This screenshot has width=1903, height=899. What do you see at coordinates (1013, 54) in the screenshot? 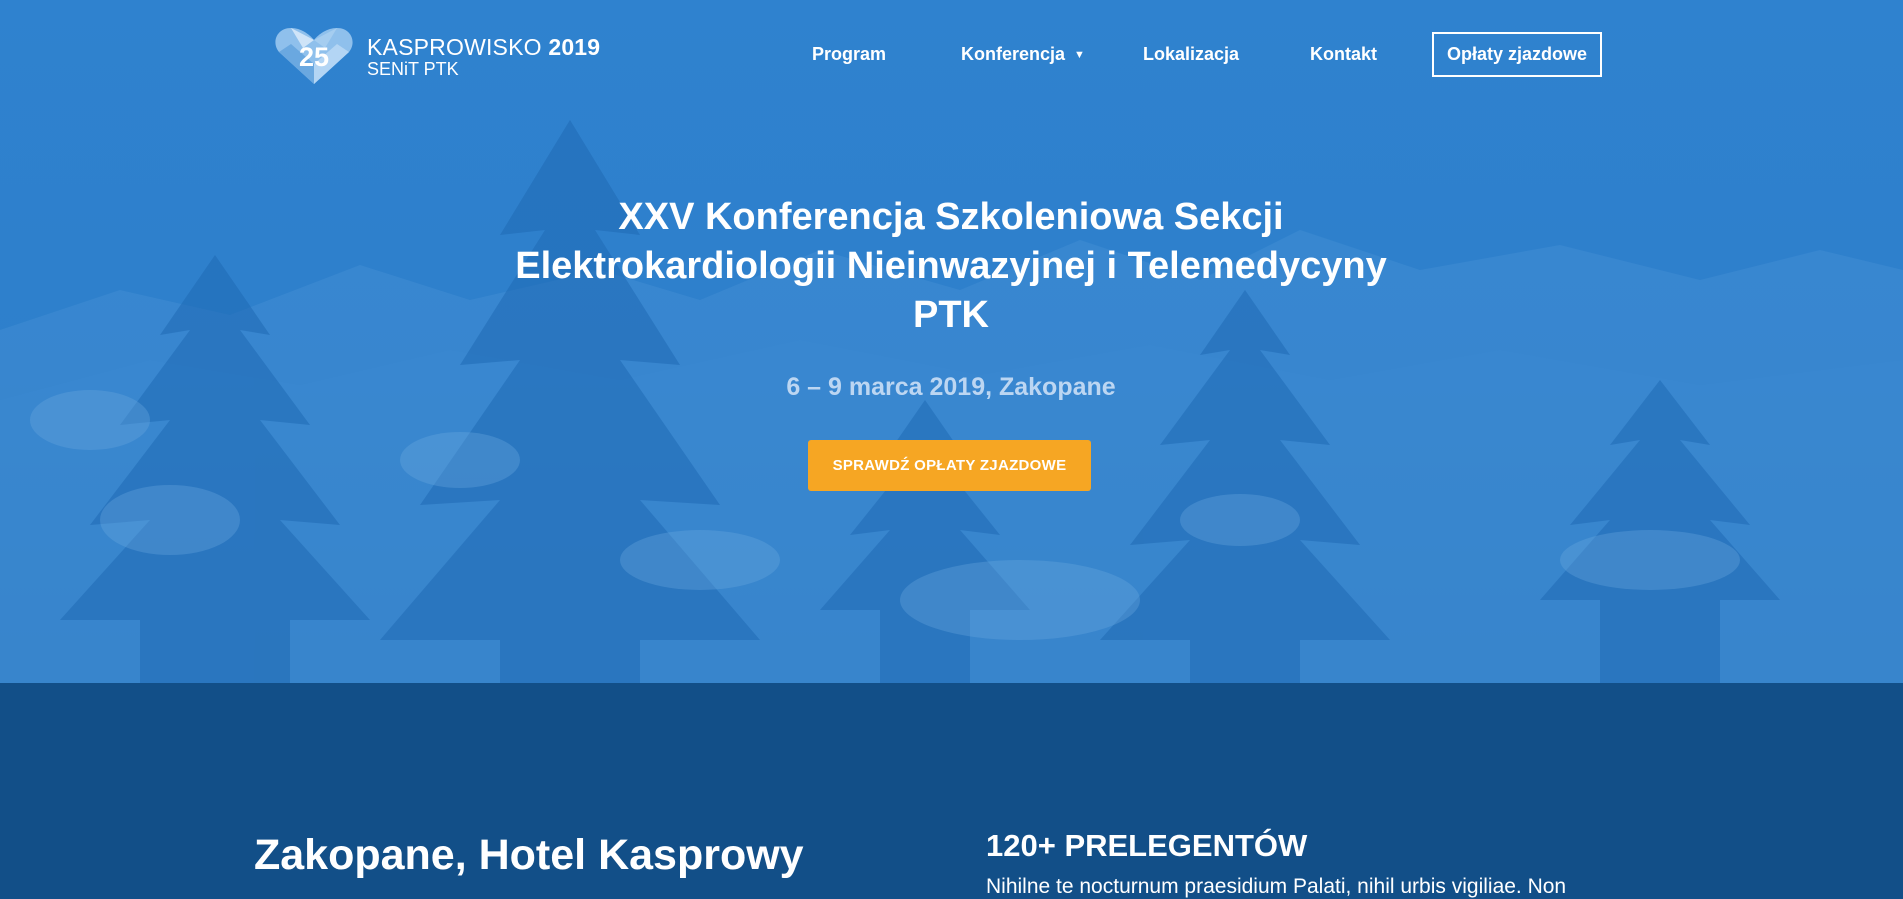
I see `nav-item-label: Konferencja` at bounding box center [1013, 54].